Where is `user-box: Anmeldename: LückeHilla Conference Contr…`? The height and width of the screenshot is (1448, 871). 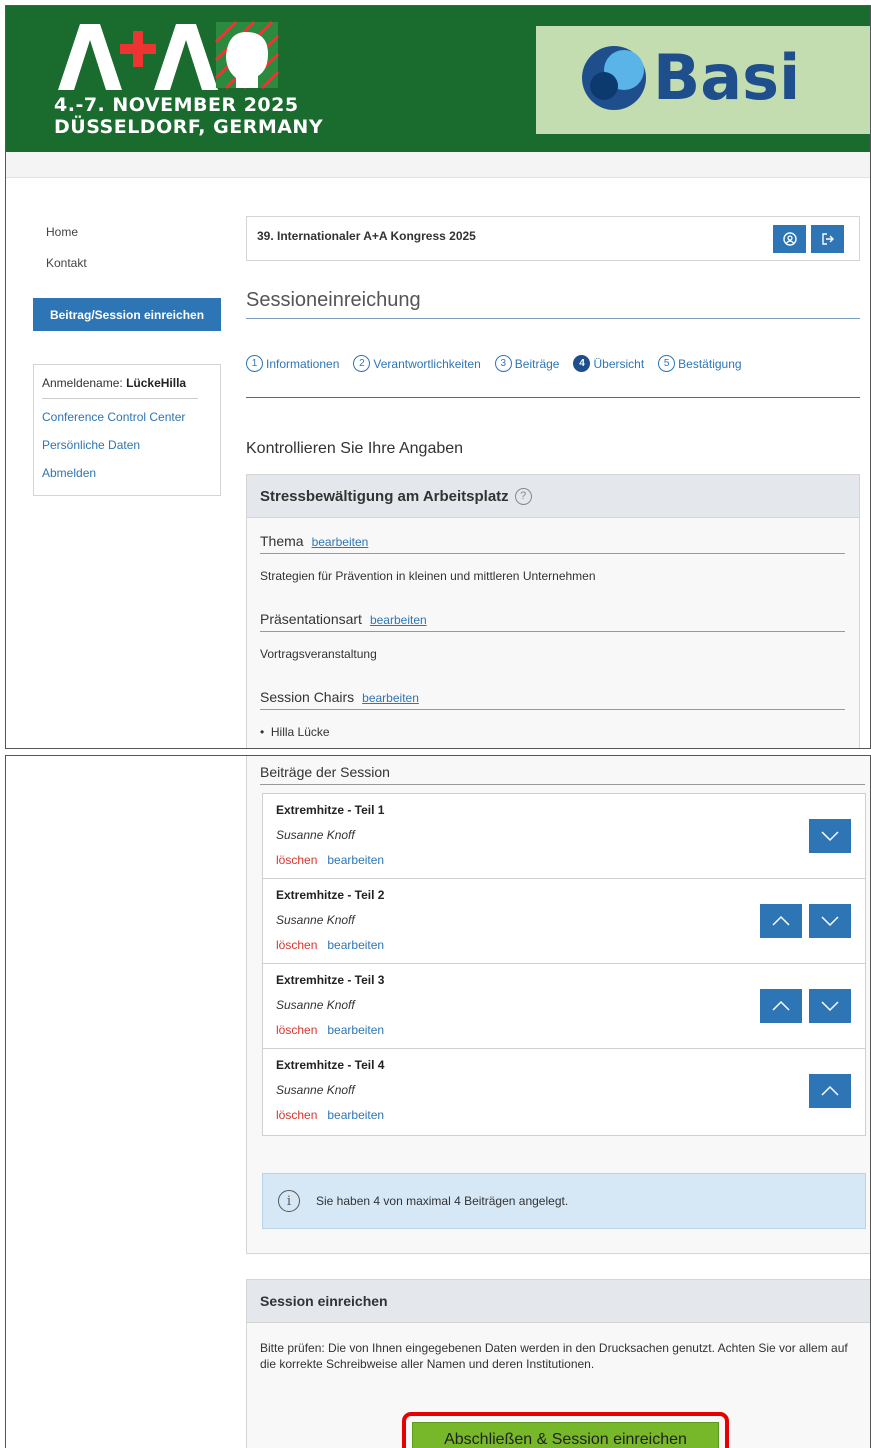 user-box: Anmeldename: LückeHilla Conference Contr… is located at coordinates (127, 430).